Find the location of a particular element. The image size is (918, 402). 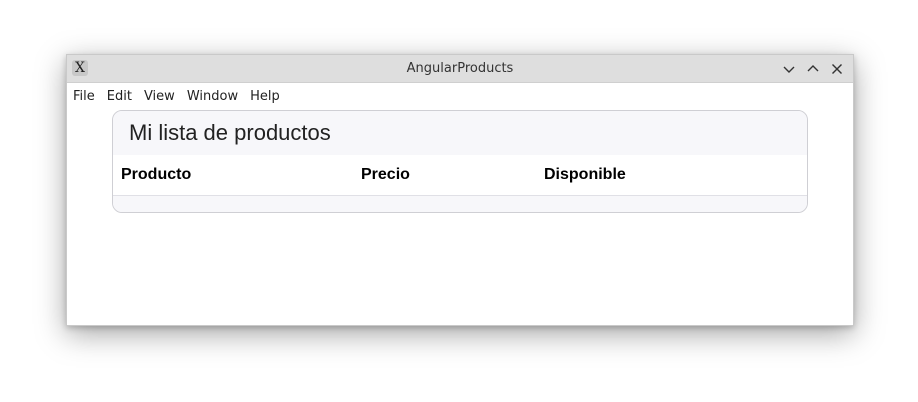

menu-file: File is located at coordinates (87, 96).